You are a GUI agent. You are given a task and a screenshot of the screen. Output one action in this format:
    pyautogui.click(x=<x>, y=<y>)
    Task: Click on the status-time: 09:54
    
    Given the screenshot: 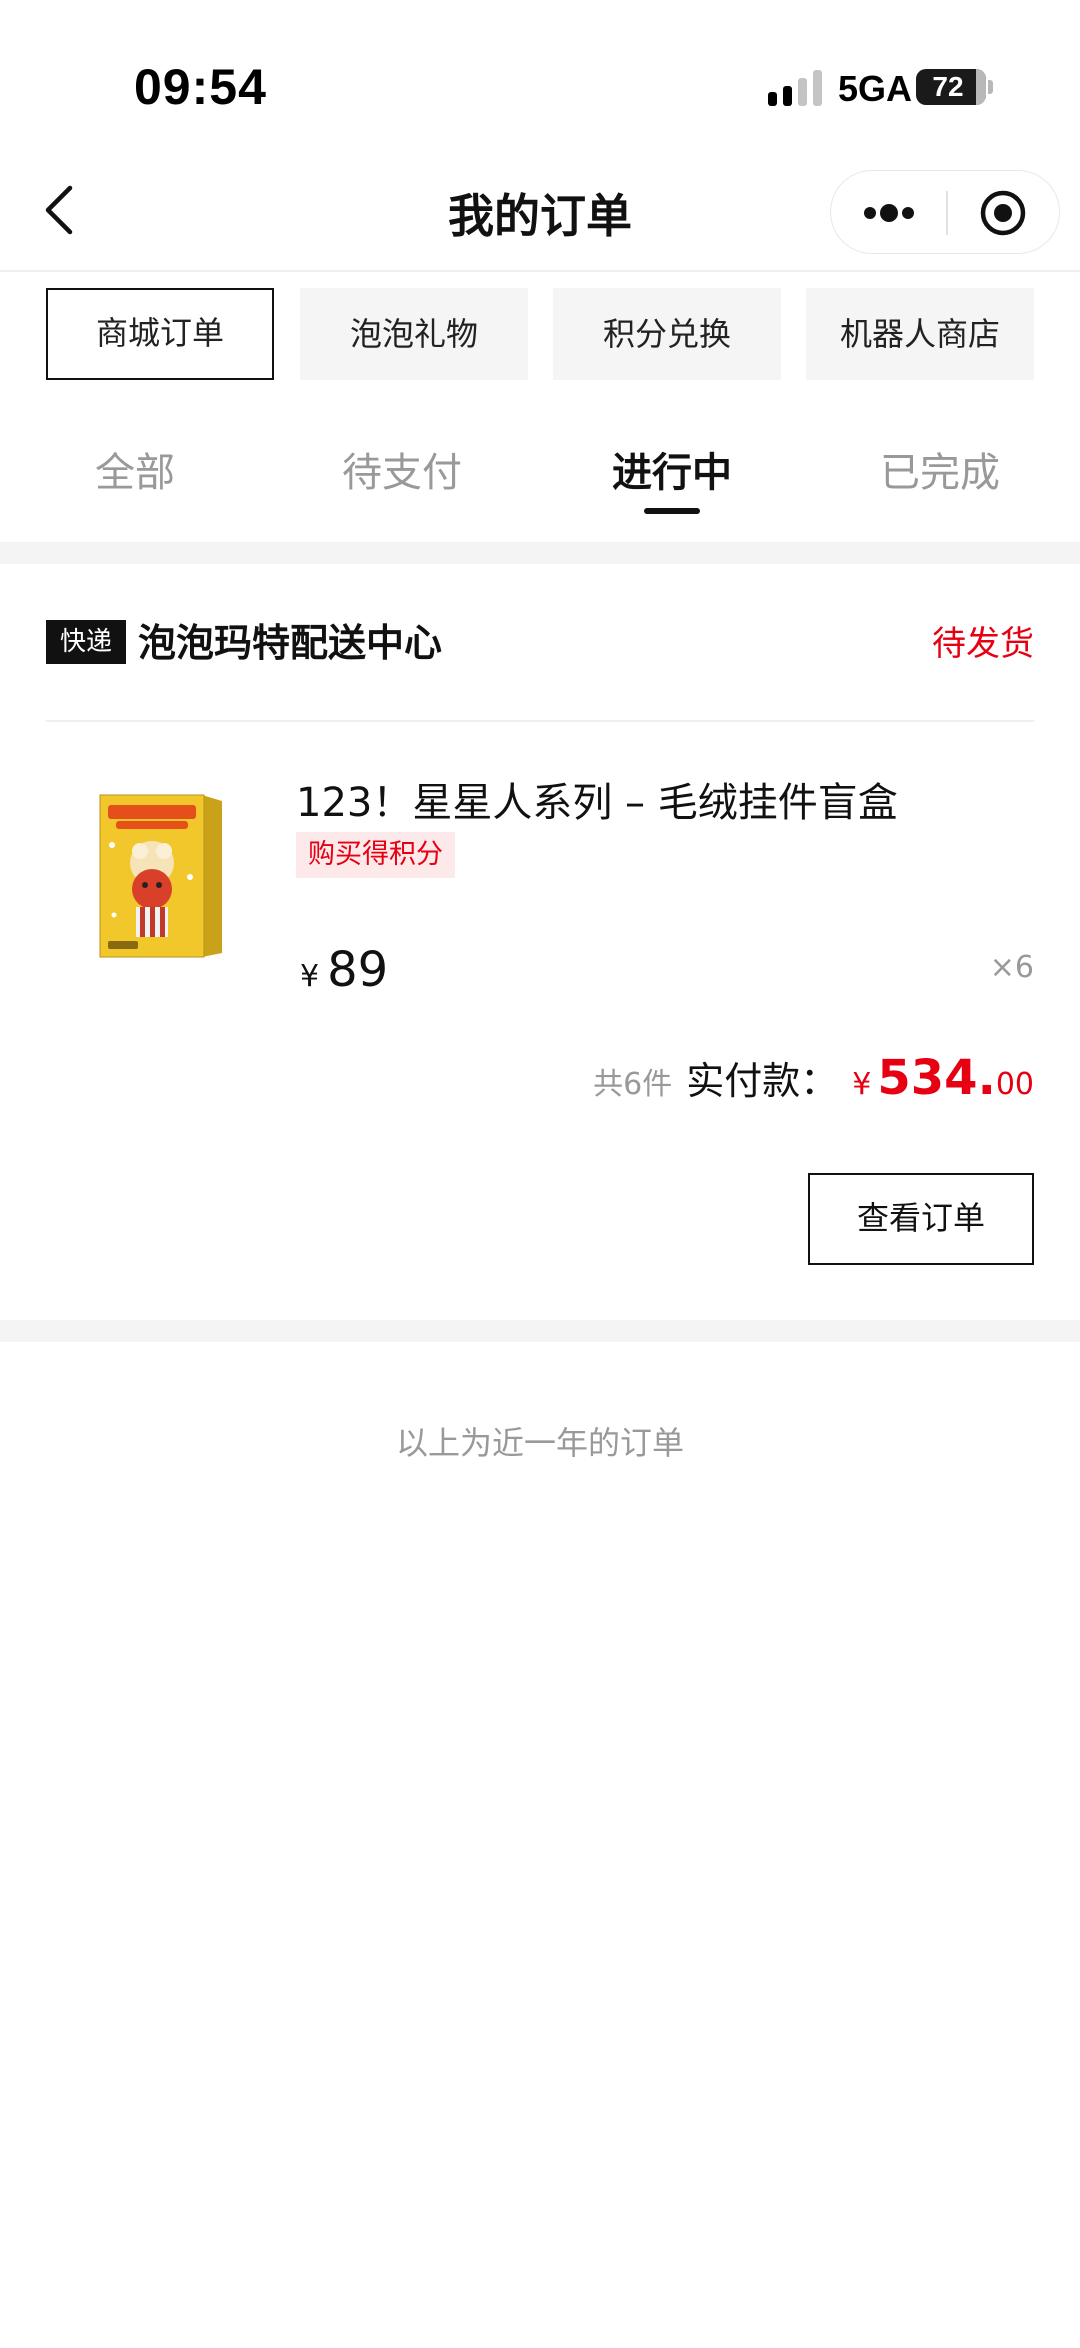 What is the action you would take?
    pyautogui.click(x=200, y=87)
    